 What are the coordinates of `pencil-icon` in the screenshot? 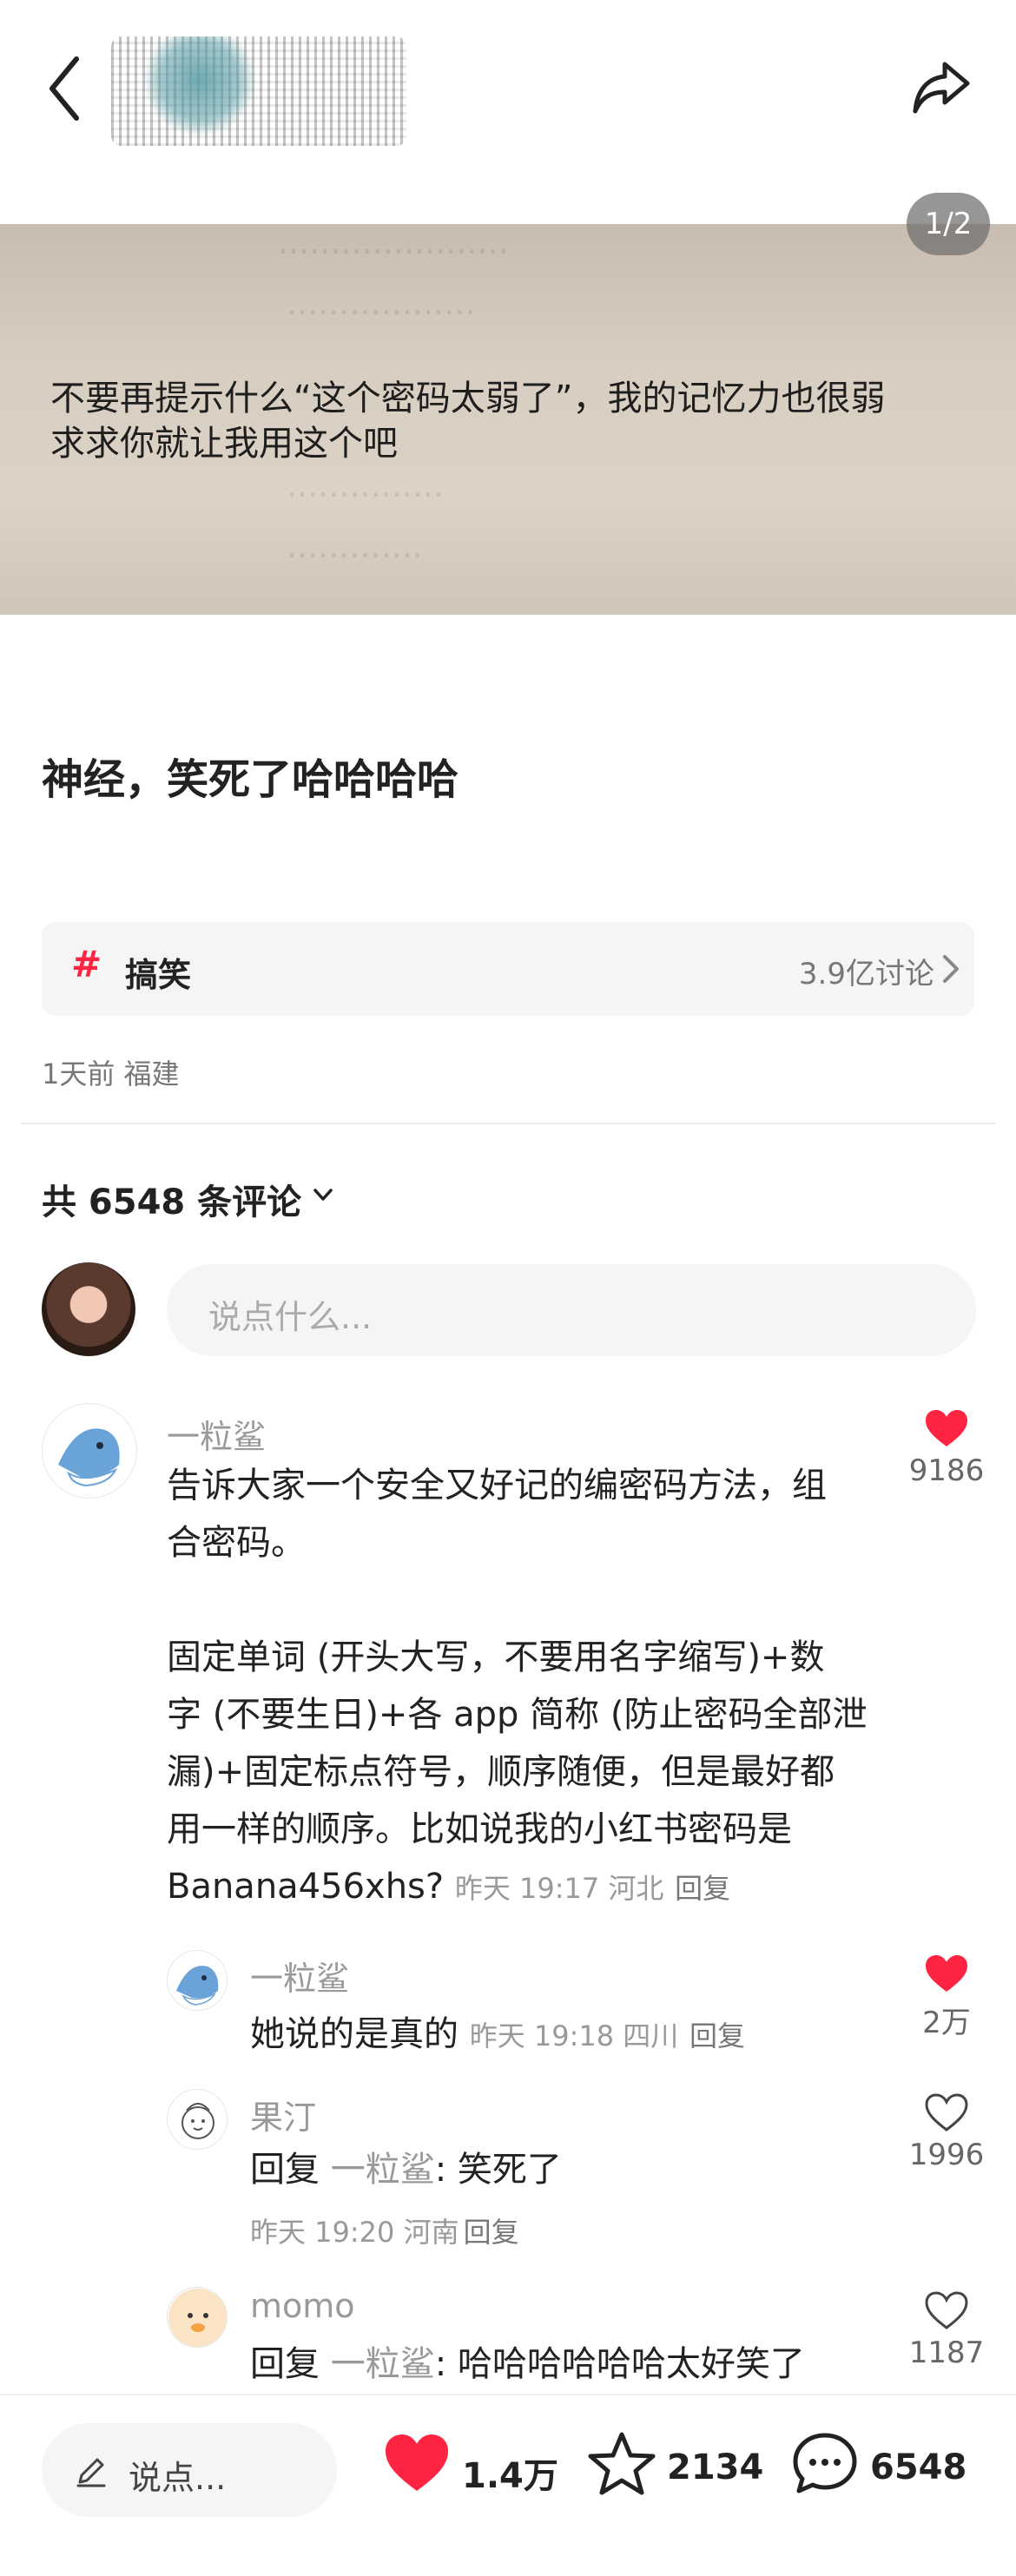 It's located at (91, 2472).